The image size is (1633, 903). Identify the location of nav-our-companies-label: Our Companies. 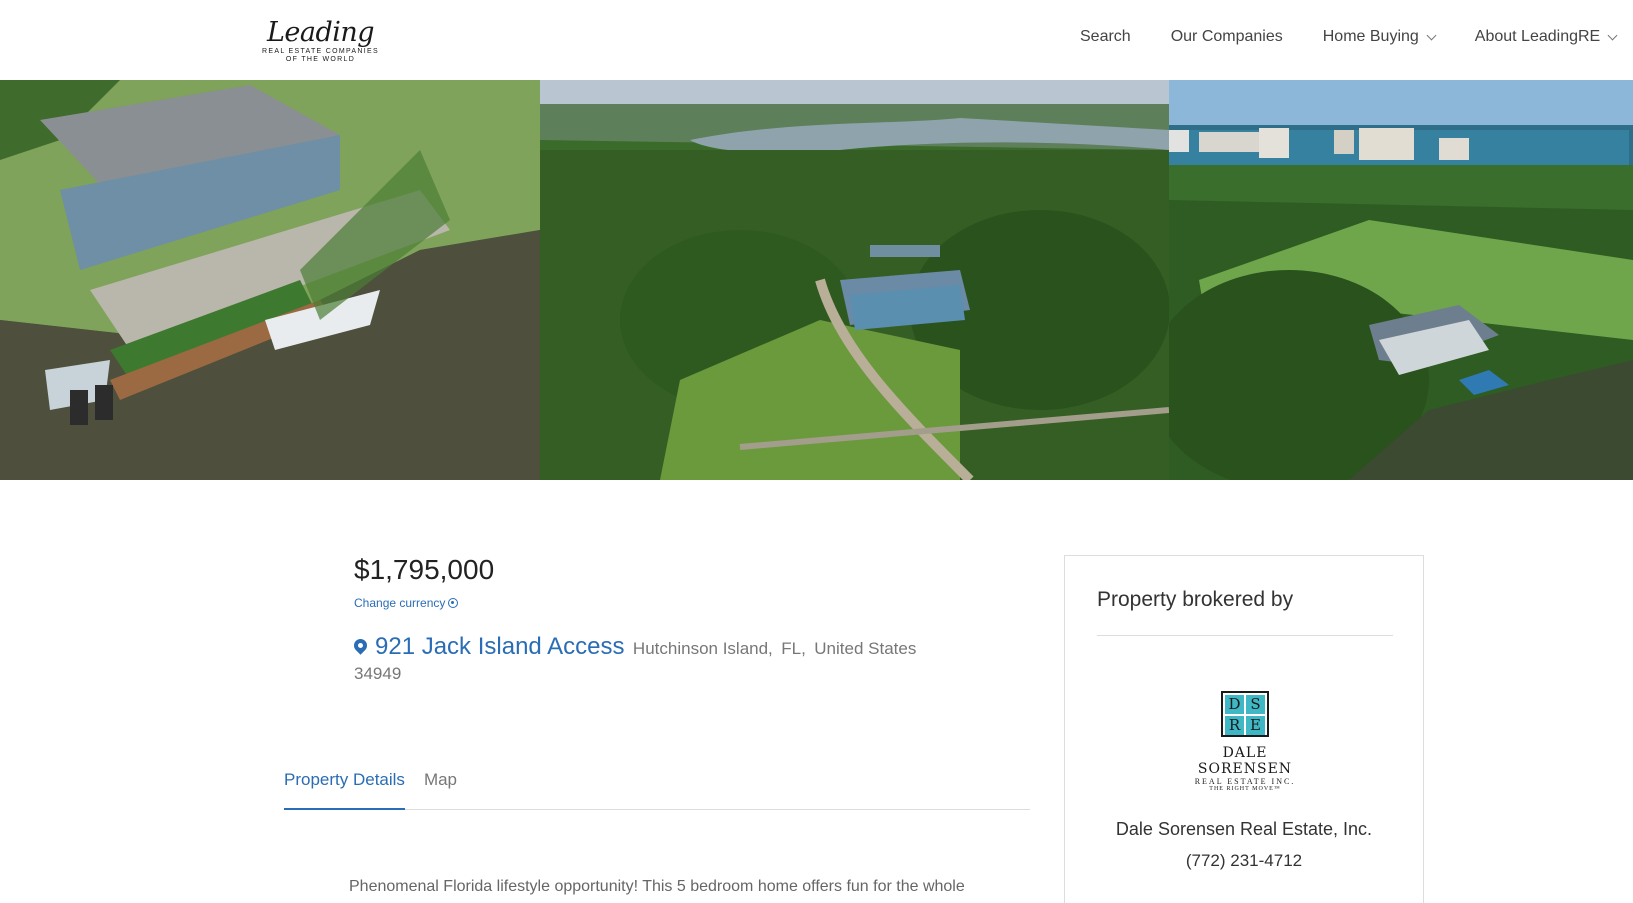
(1226, 36).